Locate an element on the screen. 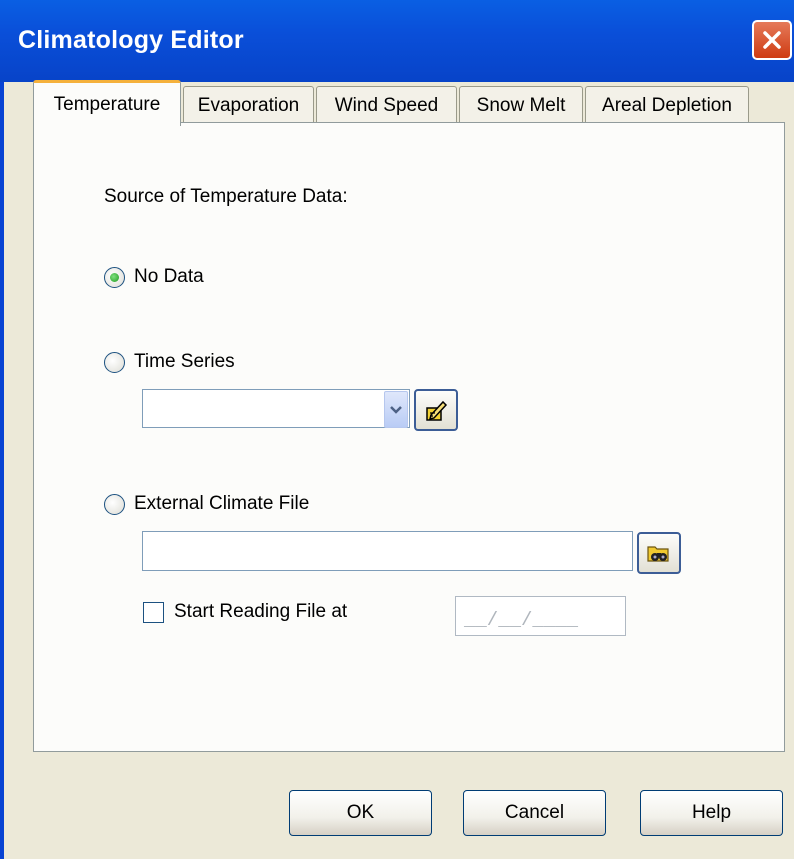 This screenshot has width=794, height=859. ok-button: OK is located at coordinates (360, 813).